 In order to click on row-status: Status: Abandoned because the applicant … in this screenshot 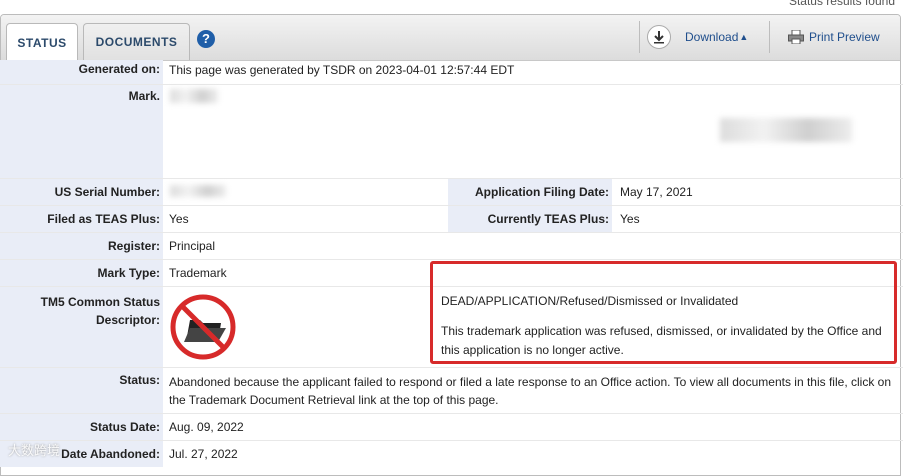, I will do `click(451, 391)`.